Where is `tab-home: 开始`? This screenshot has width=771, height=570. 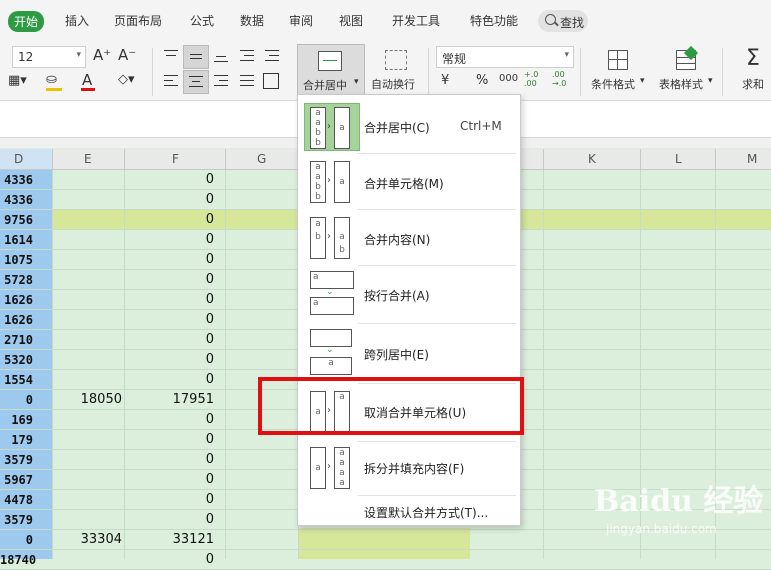
tab-home: 开始 is located at coordinates (26, 21).